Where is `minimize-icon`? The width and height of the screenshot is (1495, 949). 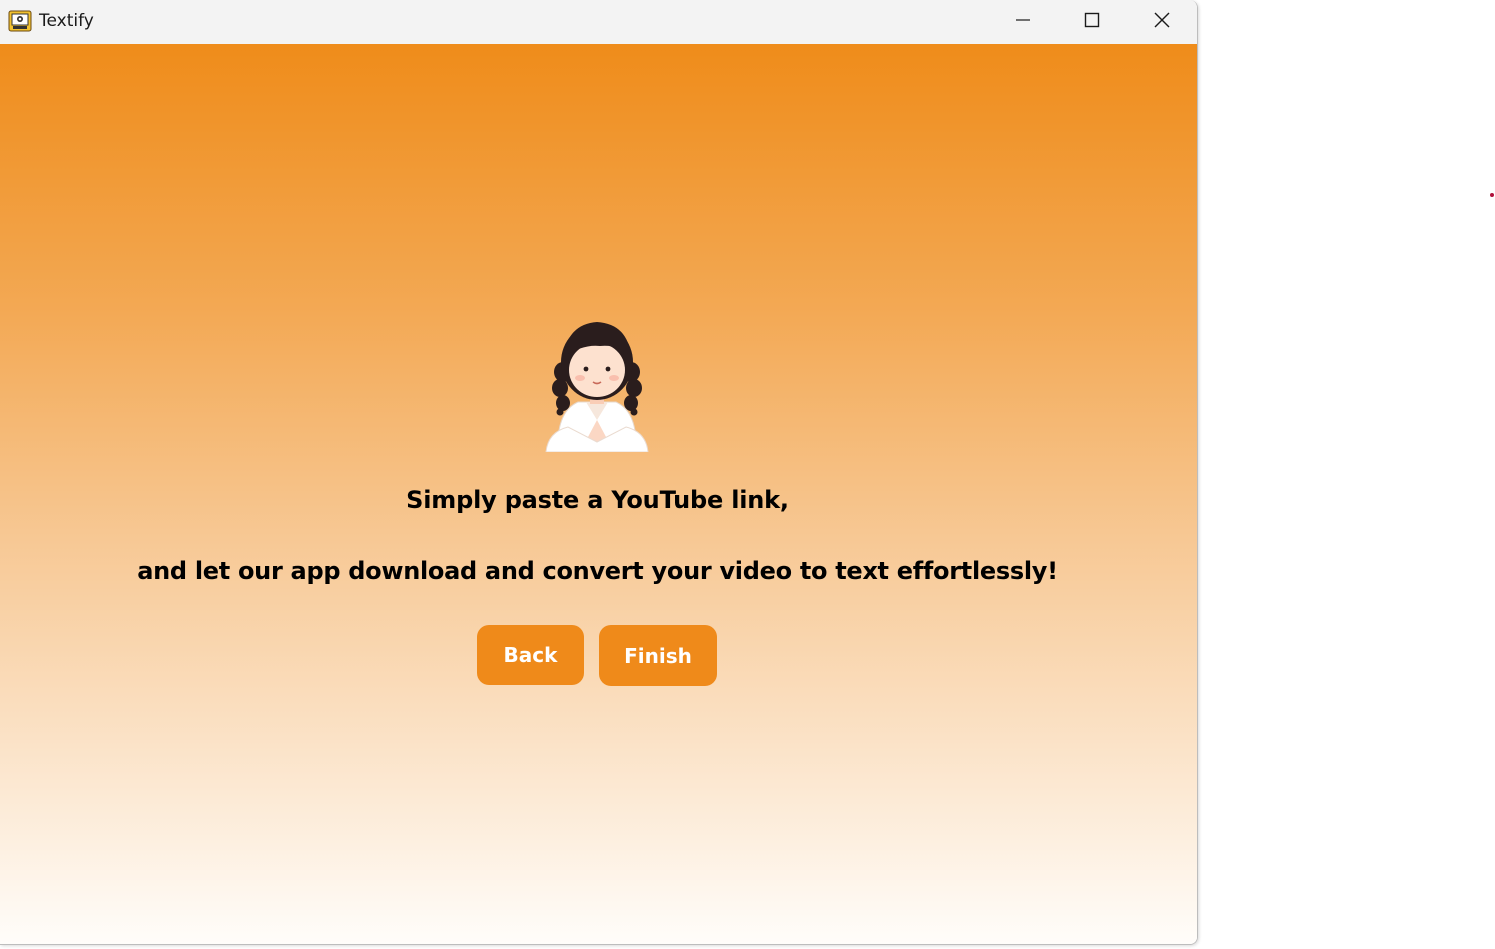
minimize-icon is located at coordinates (1023, 22).